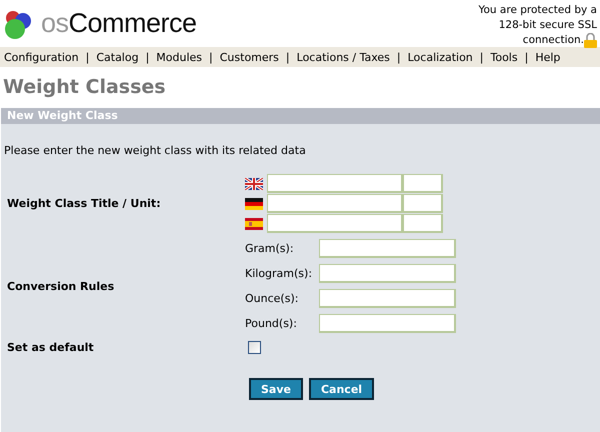  I want to click on logo-text: os, so click(55, 23).